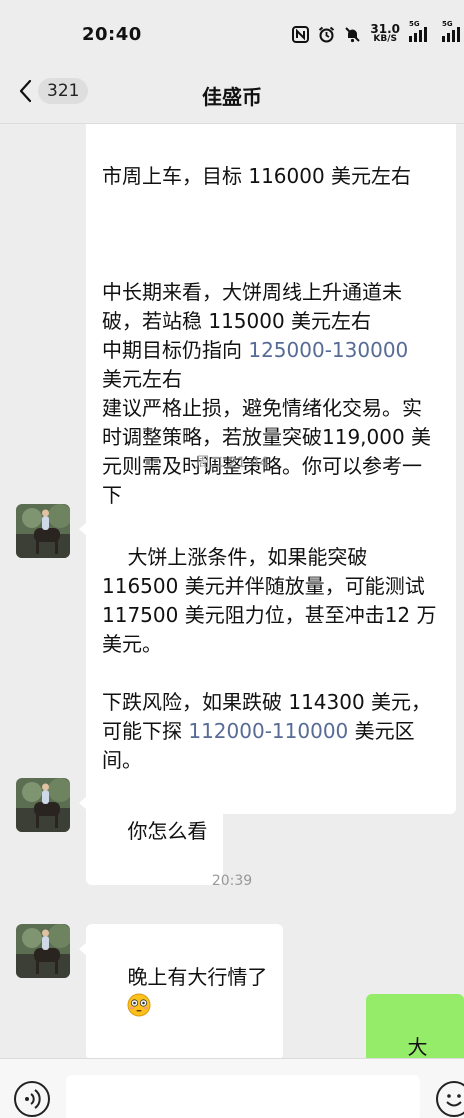 The width and height of the screenshot is (464, 1118). I want to click on timestamp: 20:39, so click(232, 881).